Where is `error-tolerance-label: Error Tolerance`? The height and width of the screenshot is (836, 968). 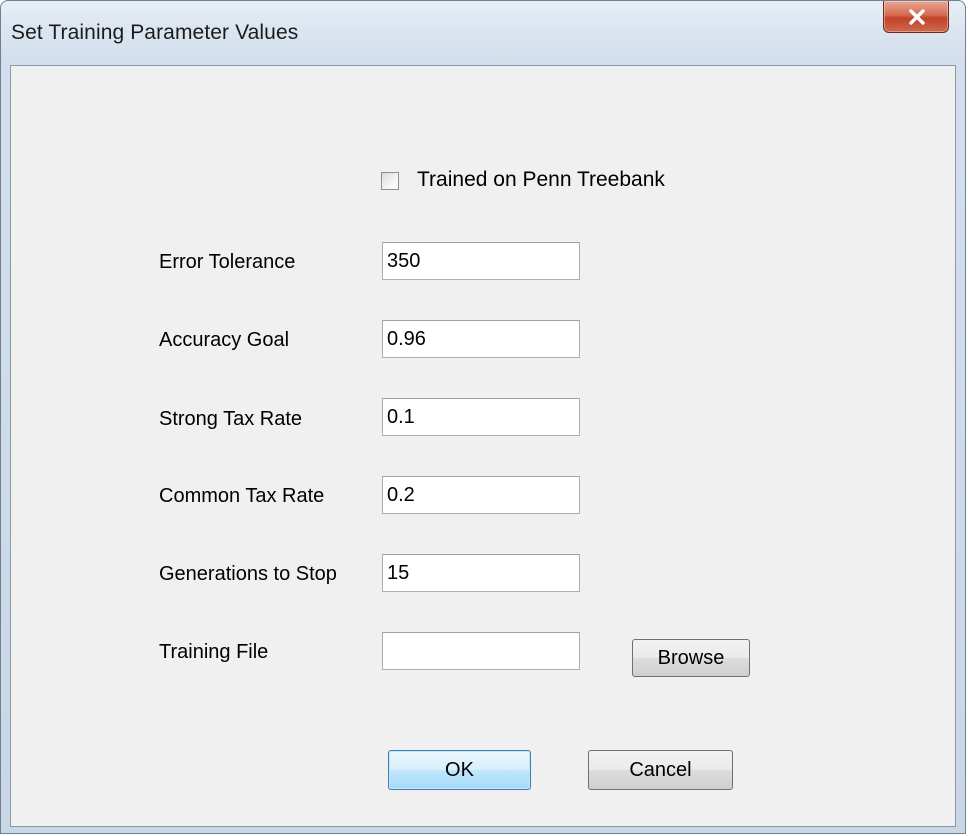
error-tolerance-label: Error Tolerance is located at coordinates (227, 262).